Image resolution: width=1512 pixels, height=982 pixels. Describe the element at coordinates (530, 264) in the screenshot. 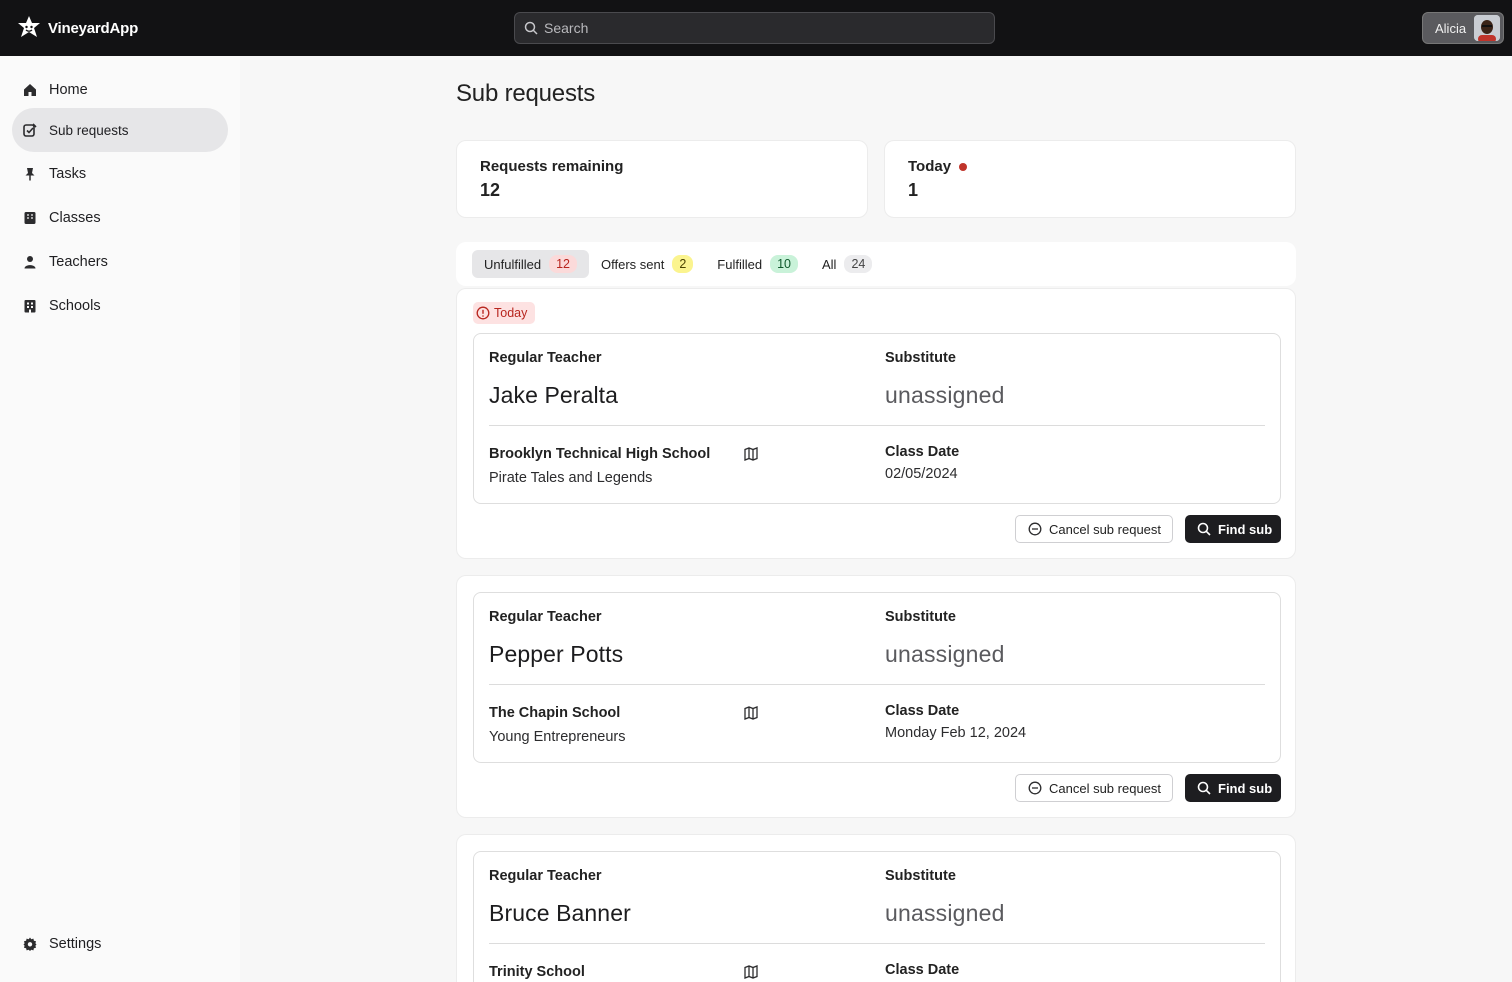

I see `tab-unfulfilled: Unfulfilled 12` at that location.